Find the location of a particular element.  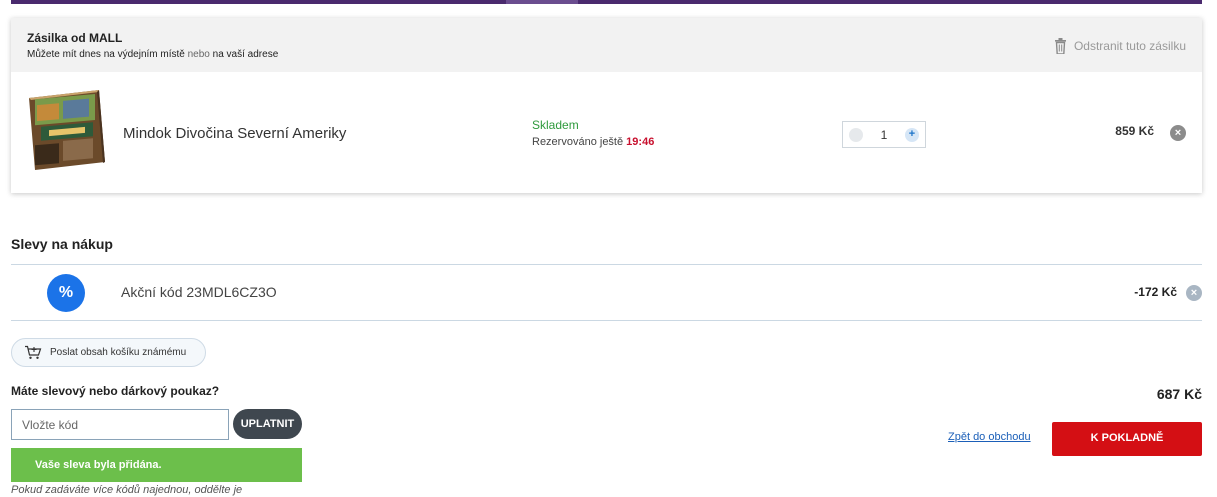

reservation-timer: Rezervováno ještě 19:46 is located at coordinates (593, 142).